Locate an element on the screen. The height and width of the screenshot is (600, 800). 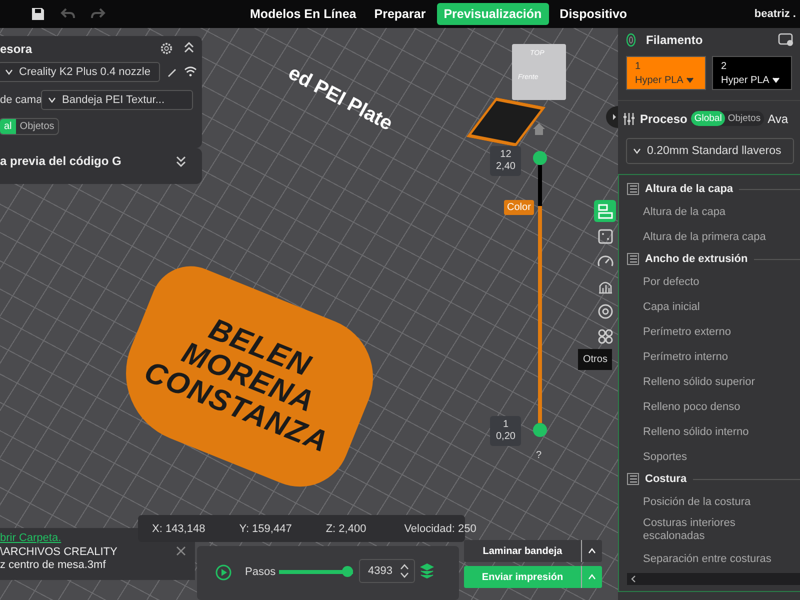
lower-layer-thumb is located at coordinates (540, 430).